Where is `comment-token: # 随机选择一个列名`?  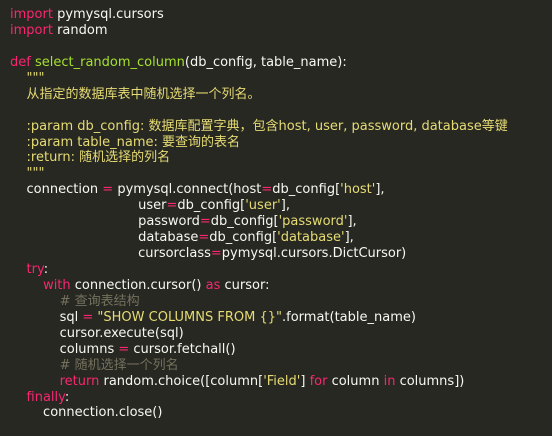
comment-token: # 随机选择一个列名 is located at coordinates (94, 365).